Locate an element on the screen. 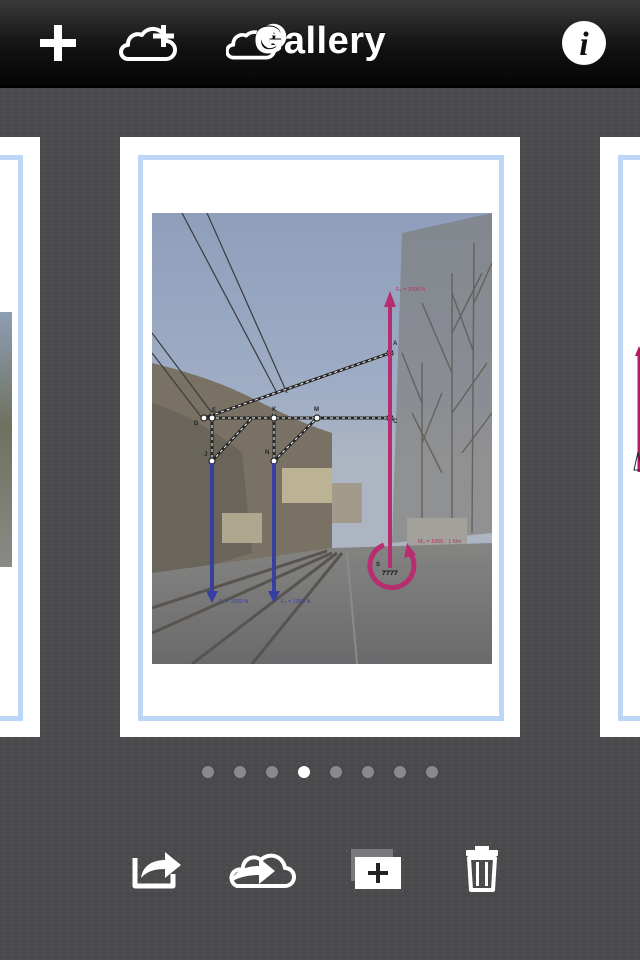 The image size is (640, 960). add-to-album-icon is located at coordinates (376, 869).